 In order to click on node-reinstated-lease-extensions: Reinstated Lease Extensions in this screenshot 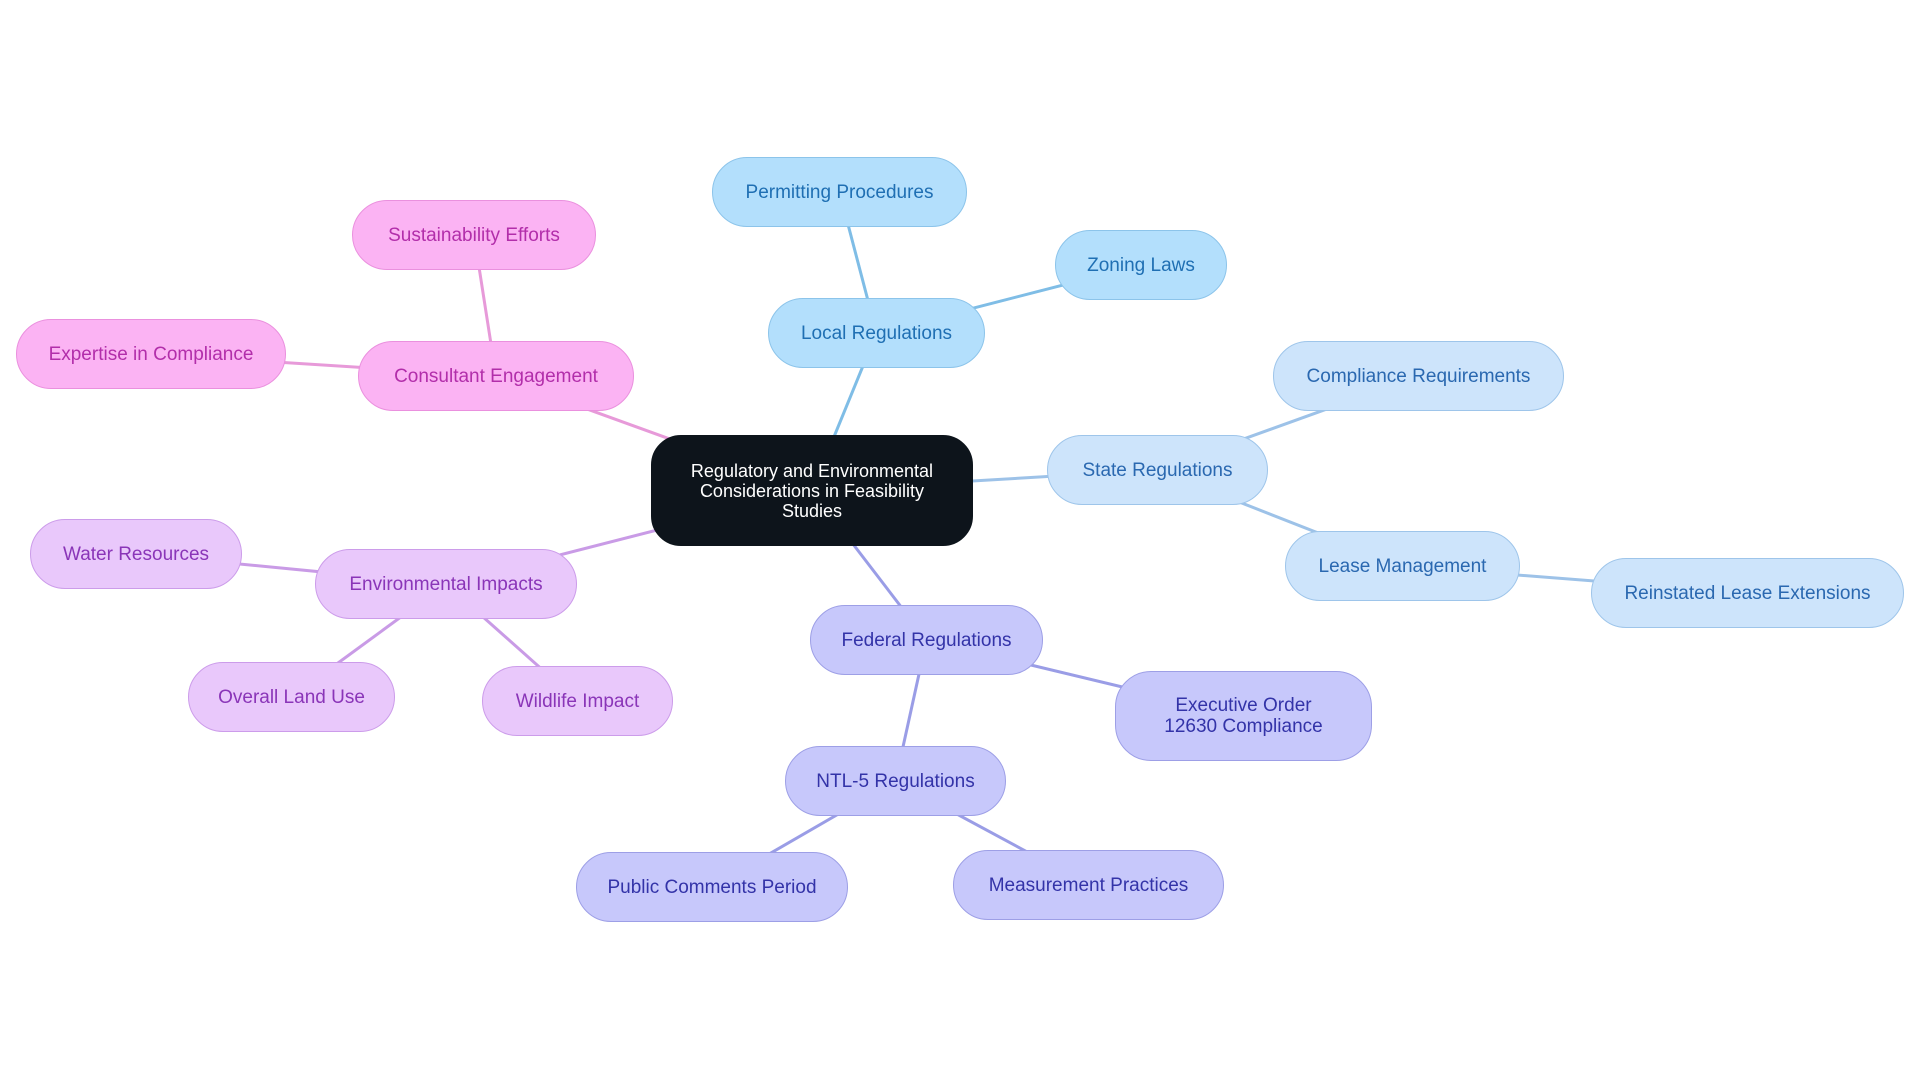, I will do `click(1747, 593)`.